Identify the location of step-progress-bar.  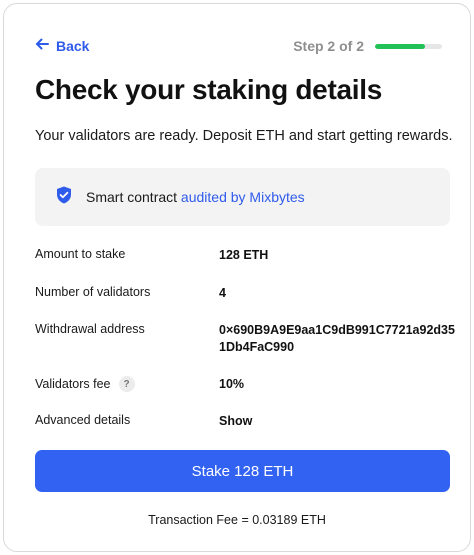
(408, 46).